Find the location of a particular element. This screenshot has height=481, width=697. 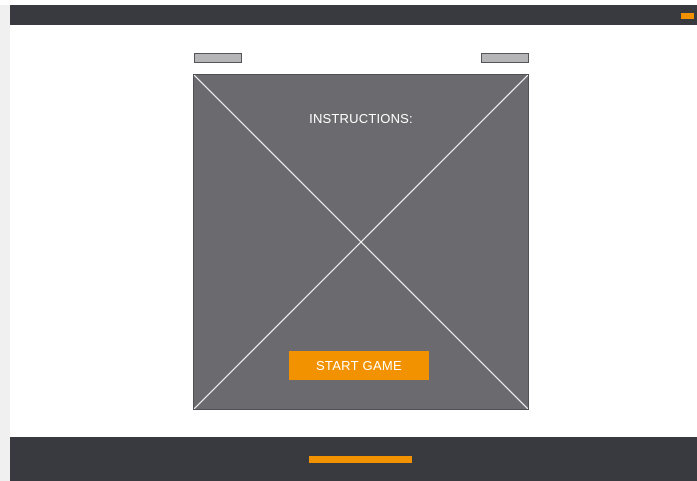

top-bar is located at coordinates (353, 15).